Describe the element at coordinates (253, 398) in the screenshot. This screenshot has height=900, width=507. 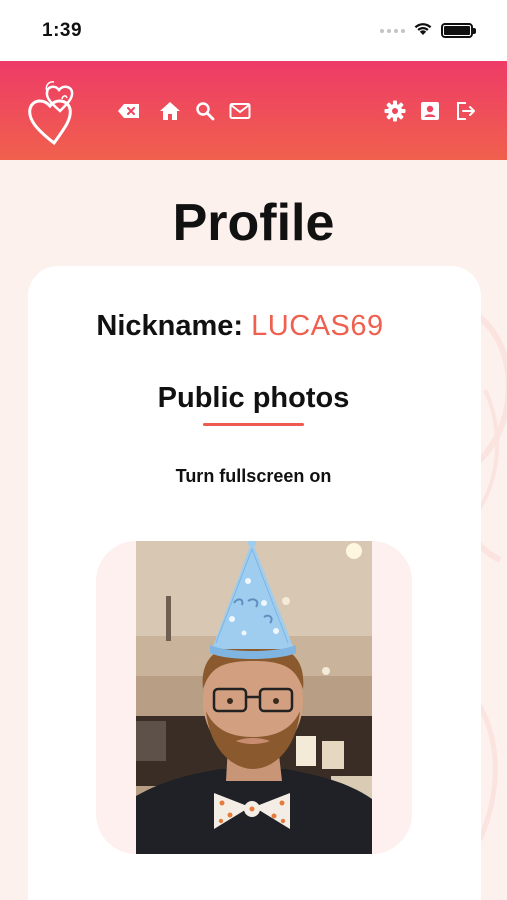
I see `public-photos-title: Public photos` at that location.